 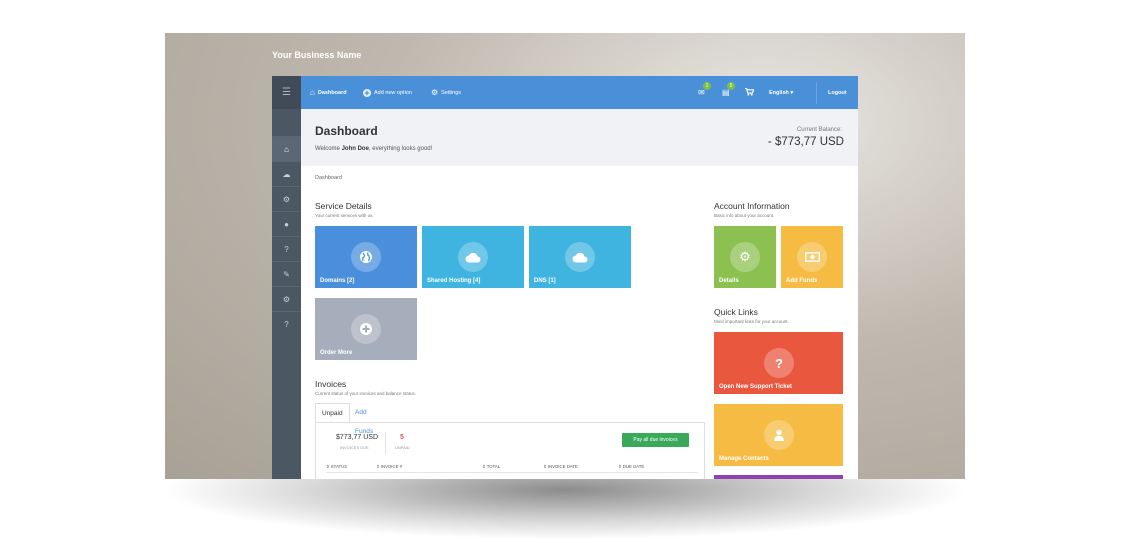 I want to click on balance-label: Current Balance:, so click(x=819, y=130).